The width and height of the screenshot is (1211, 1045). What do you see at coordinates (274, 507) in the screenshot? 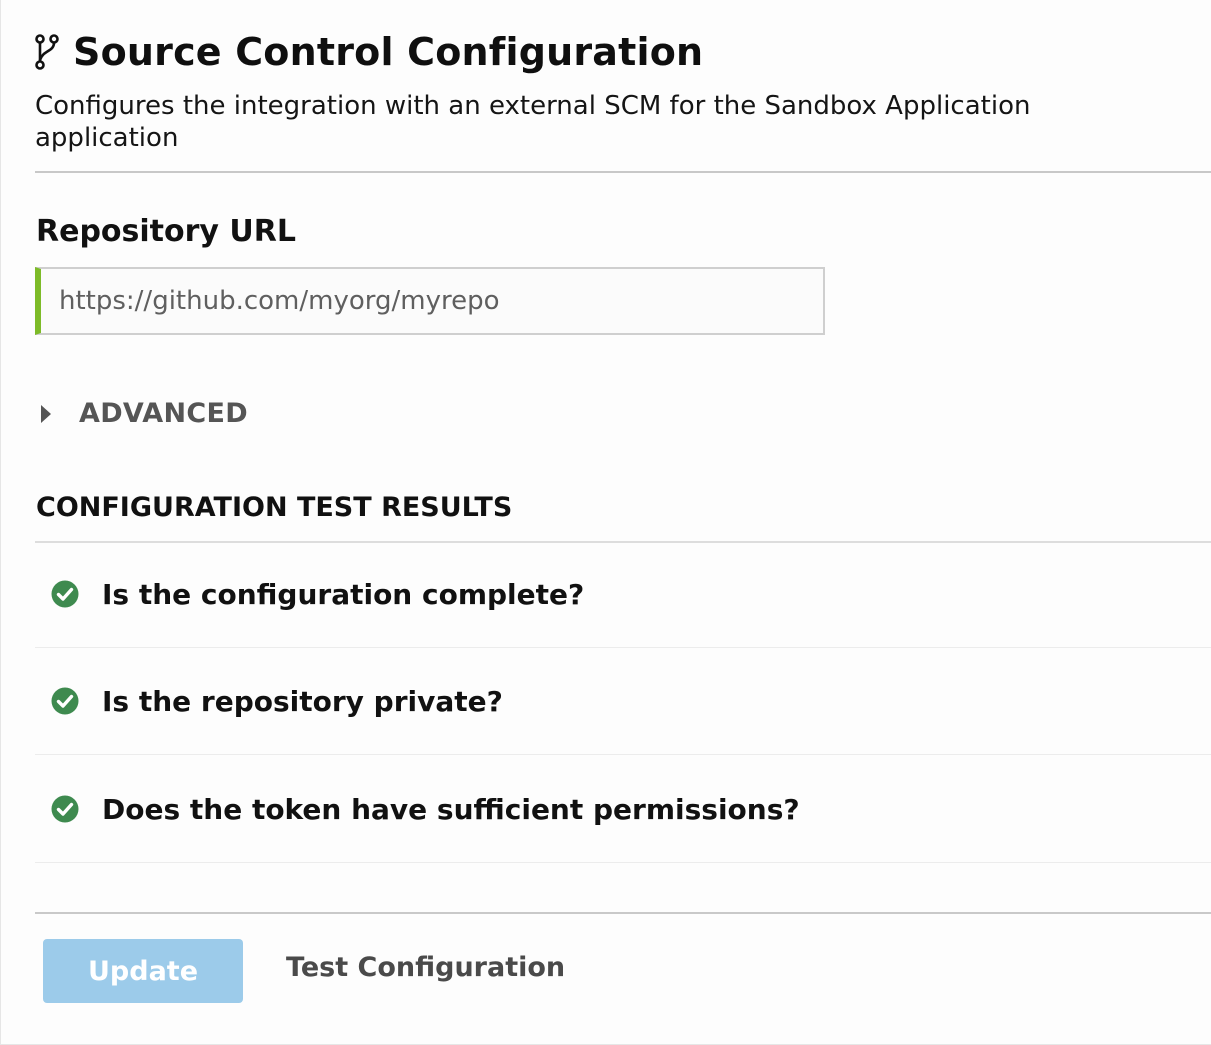
I see `test-results-heading: CONFIGURATION TEST RESULTS` at bounding box center [274, 507].